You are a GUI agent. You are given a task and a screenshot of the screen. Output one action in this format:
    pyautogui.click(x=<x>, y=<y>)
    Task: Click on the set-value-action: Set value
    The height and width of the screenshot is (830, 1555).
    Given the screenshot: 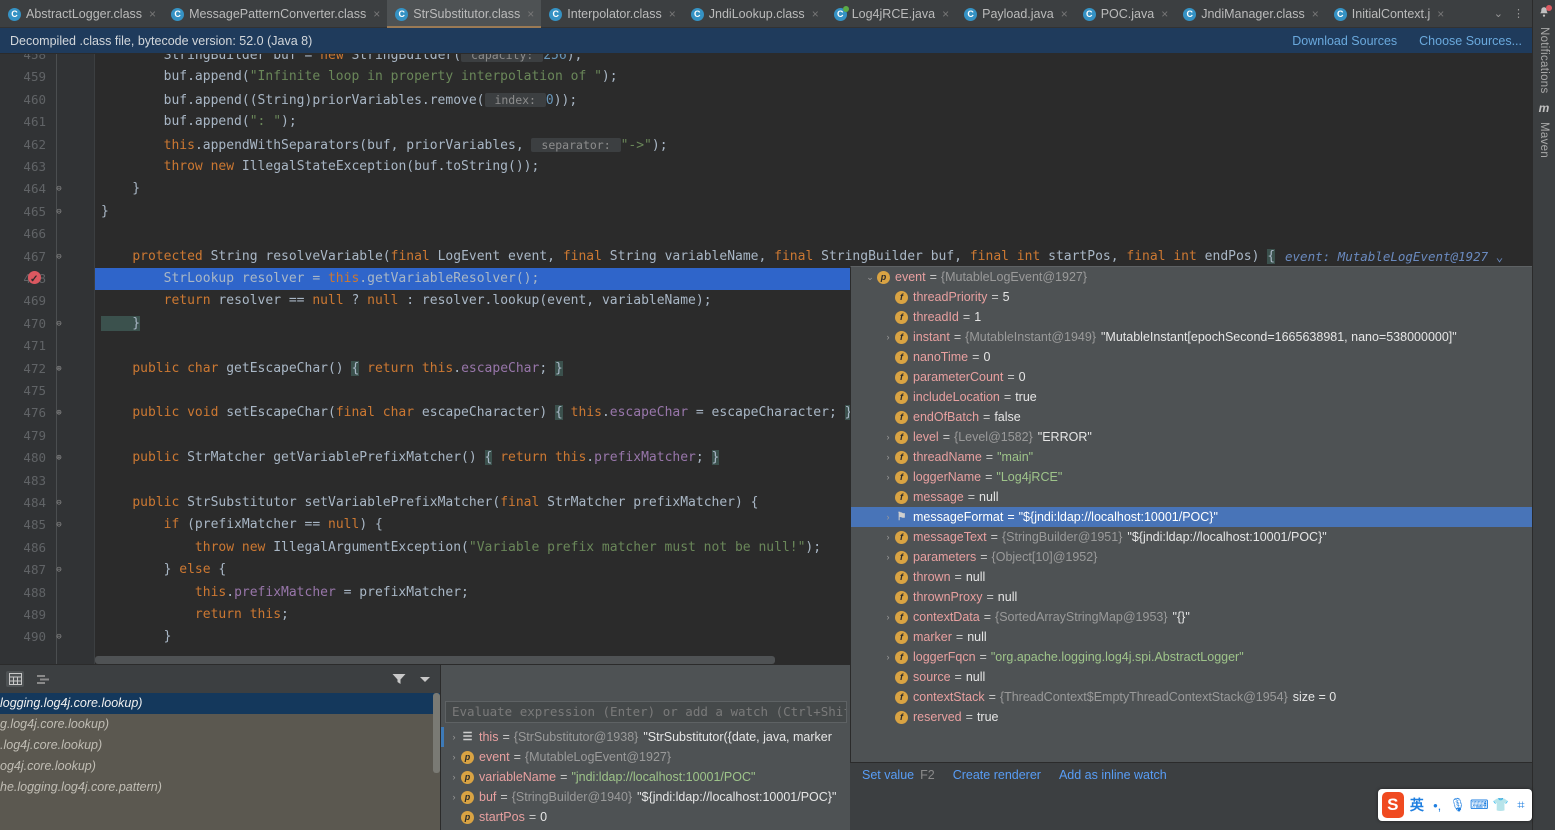 What is the action you would take?
    pyautogui.click(x=888, y=775)
    